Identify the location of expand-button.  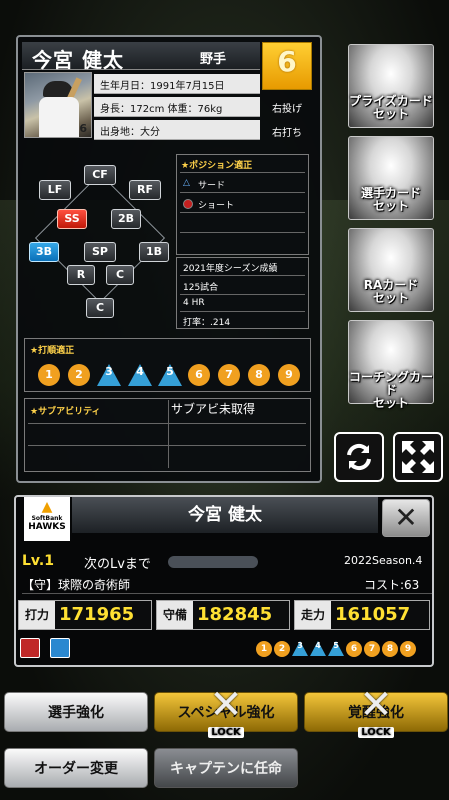
(418, 457).